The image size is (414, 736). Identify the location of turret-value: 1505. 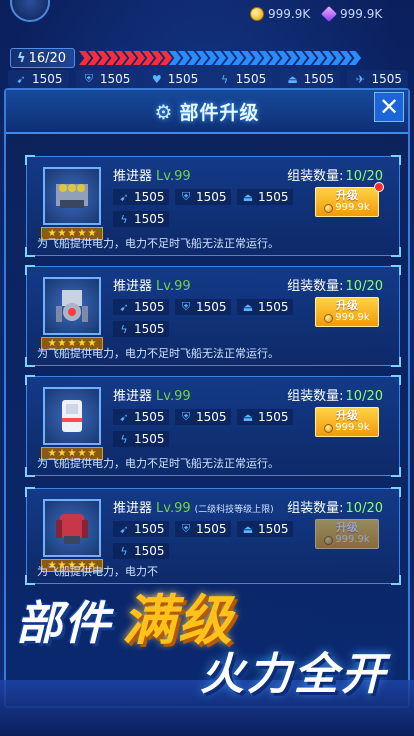
(273, 197).